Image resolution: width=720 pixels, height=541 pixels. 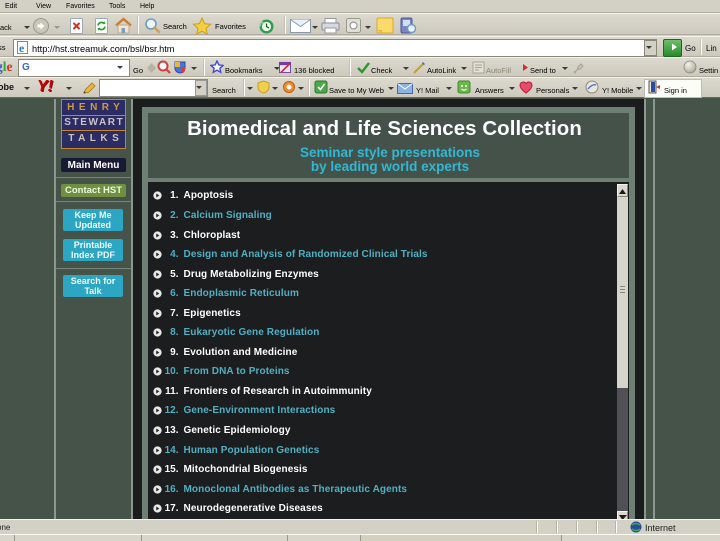 What do you see at coordinates (22, 47) in the screenshot?
I see `svg-text: e` at bounding box center [22, 47].